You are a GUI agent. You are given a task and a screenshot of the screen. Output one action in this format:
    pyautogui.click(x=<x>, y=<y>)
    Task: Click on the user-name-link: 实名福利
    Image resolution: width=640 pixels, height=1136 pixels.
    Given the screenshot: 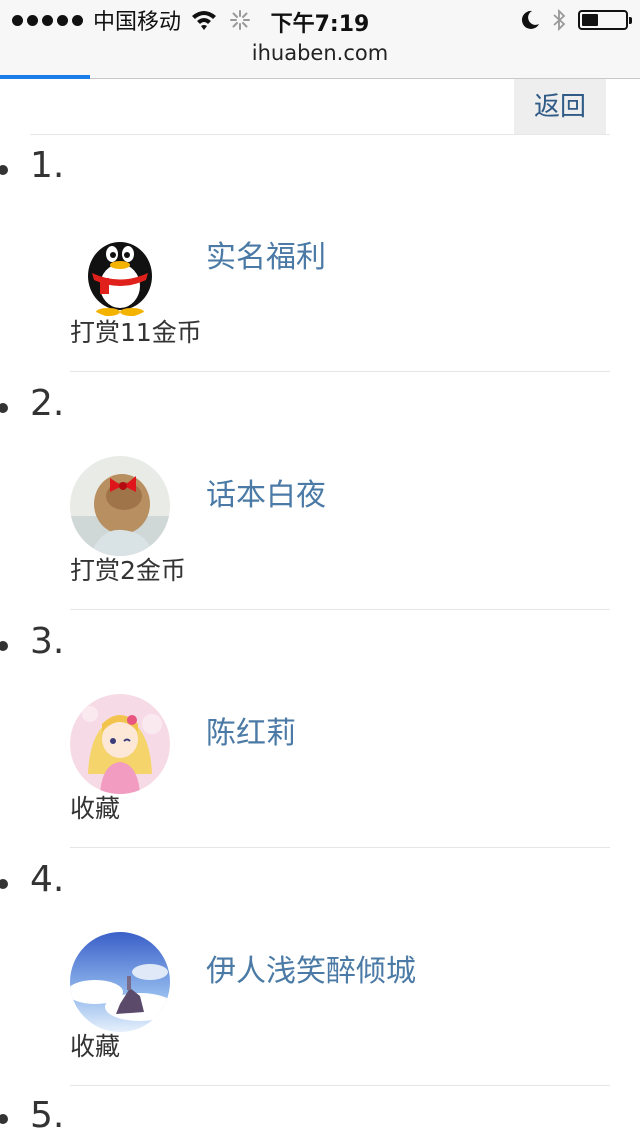 What is the action you would take?
    pyautogui.click(x=266, y=258)
    